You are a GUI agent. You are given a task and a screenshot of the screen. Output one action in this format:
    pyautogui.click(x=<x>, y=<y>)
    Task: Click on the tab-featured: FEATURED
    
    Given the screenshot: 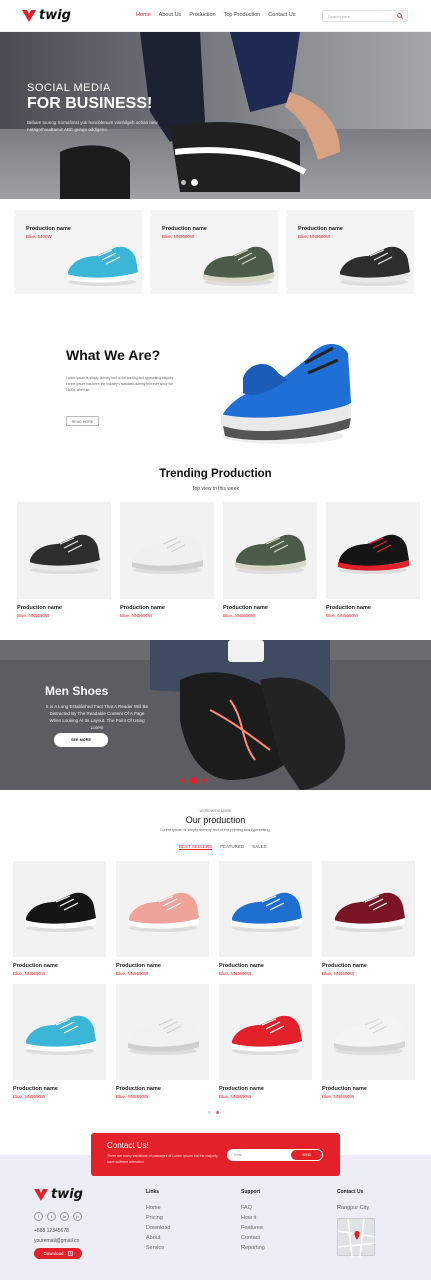 What is the action you would take?
    pyautogui.click(x=232, y=847)
    